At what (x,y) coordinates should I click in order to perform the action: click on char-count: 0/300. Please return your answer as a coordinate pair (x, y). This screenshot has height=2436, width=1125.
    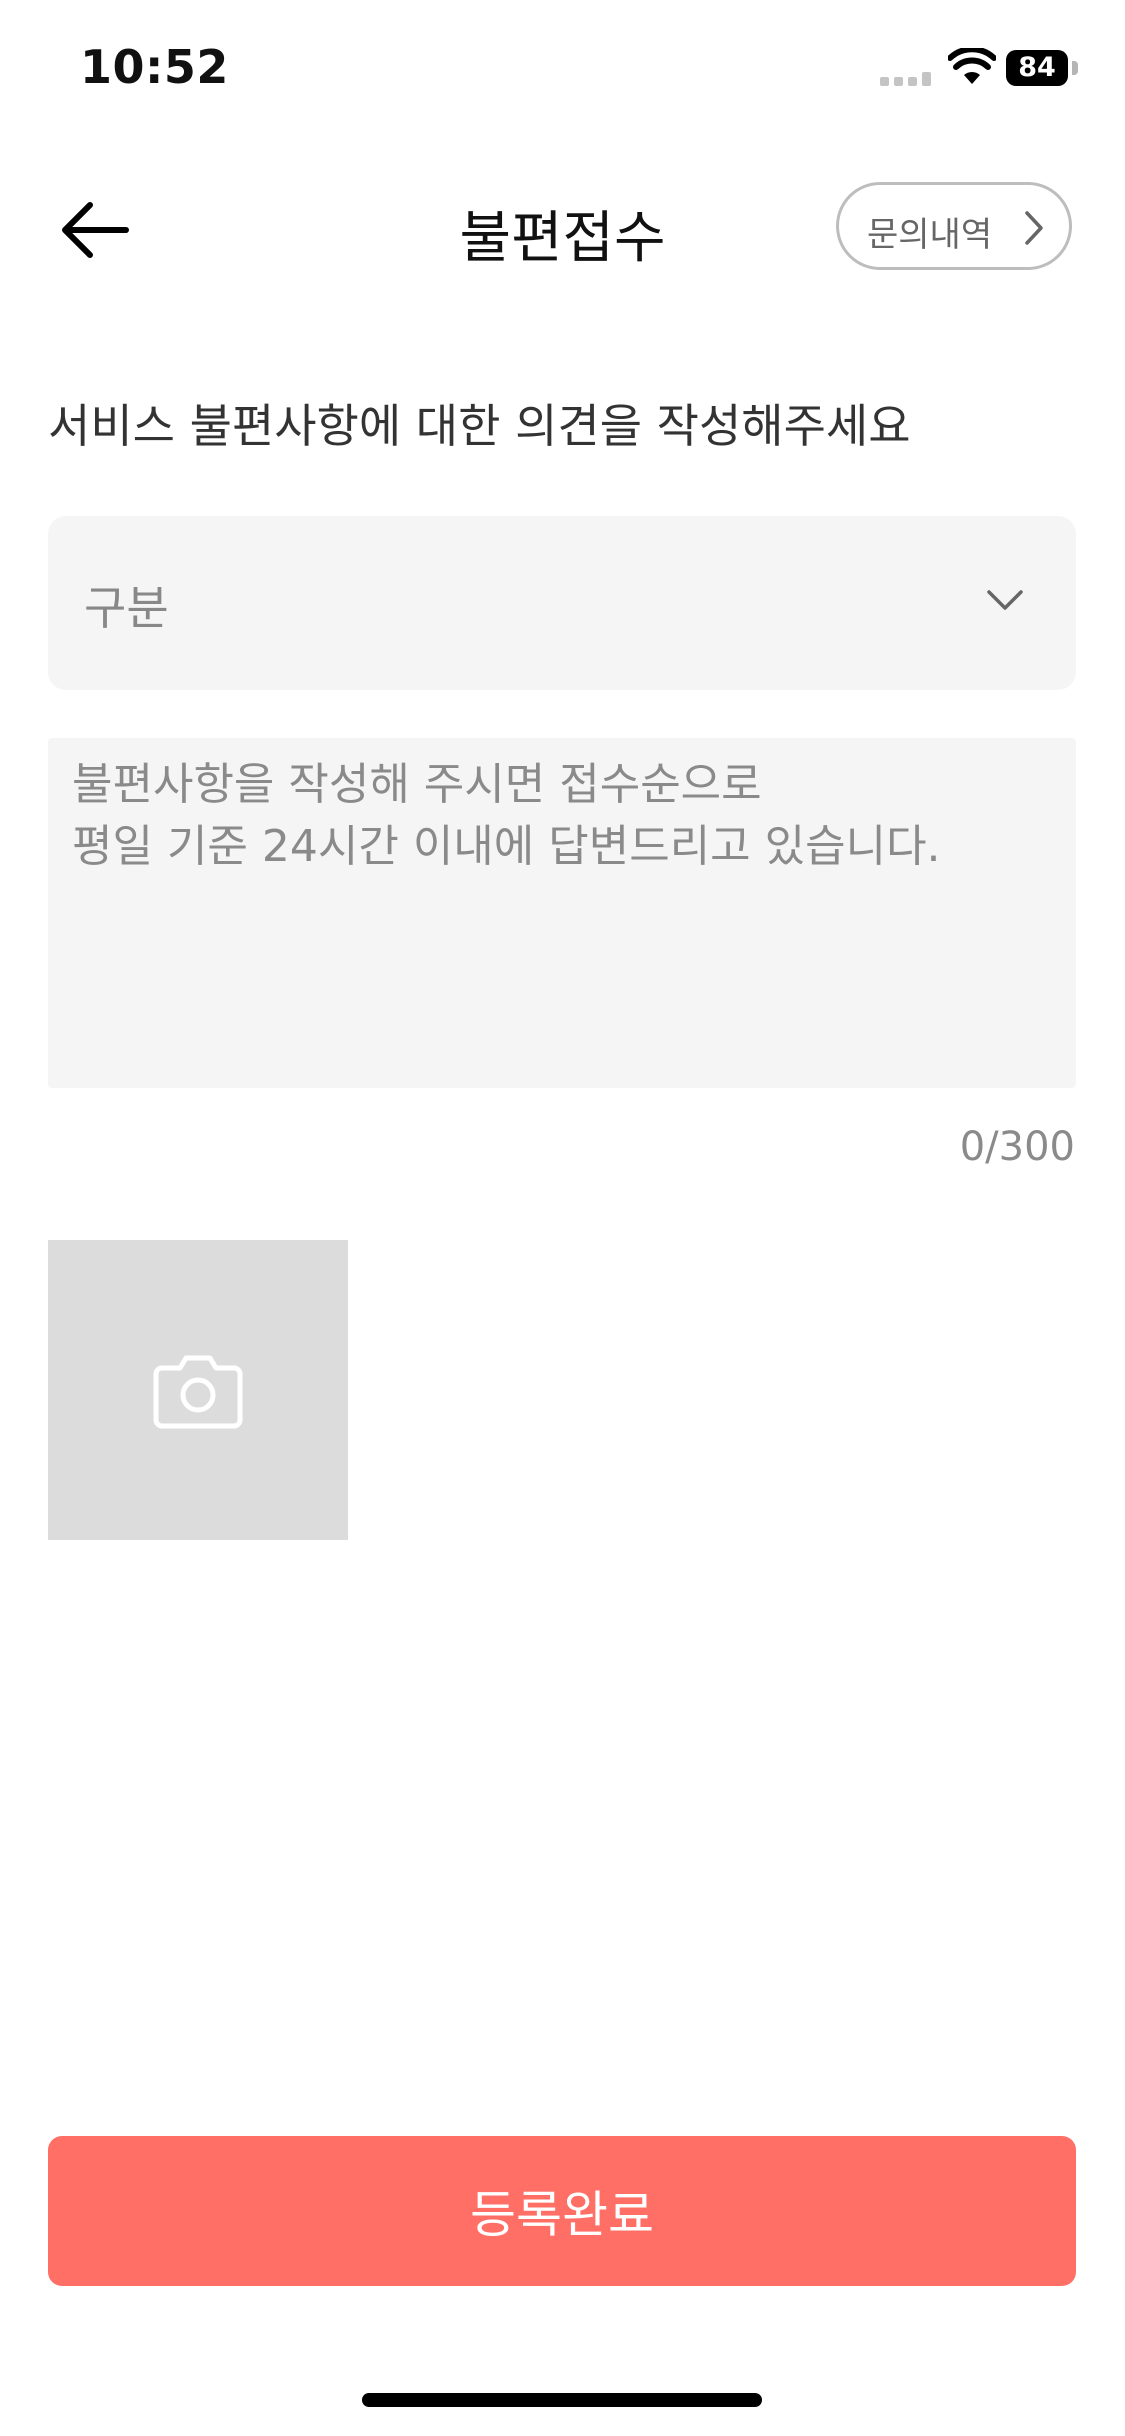
    Looking at the image, I should click on (1017, 1147).